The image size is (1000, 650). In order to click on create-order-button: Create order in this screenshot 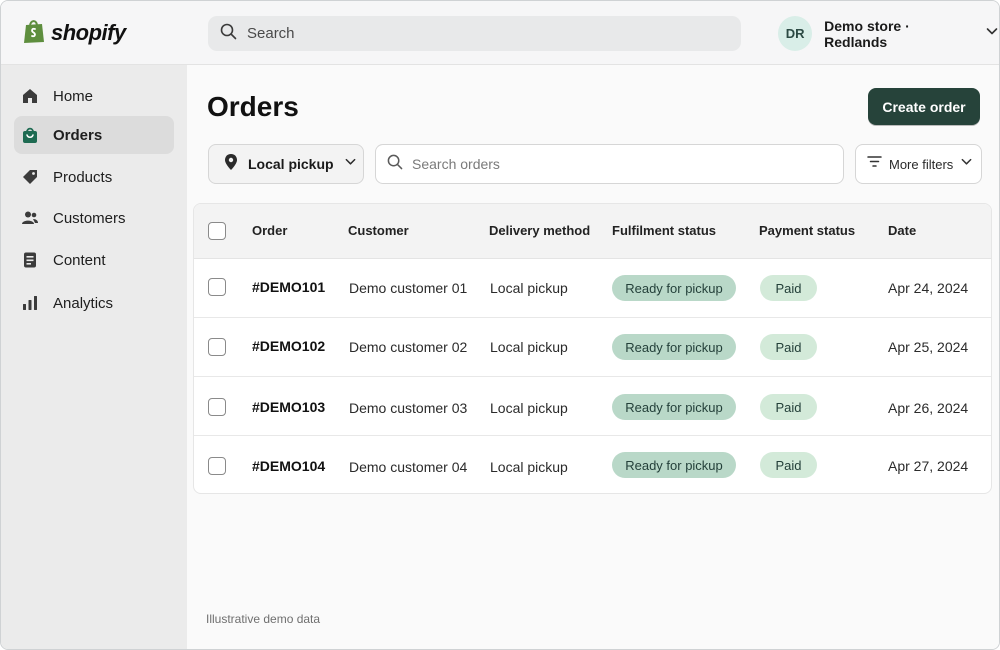, I will do `click(924, 106)`.